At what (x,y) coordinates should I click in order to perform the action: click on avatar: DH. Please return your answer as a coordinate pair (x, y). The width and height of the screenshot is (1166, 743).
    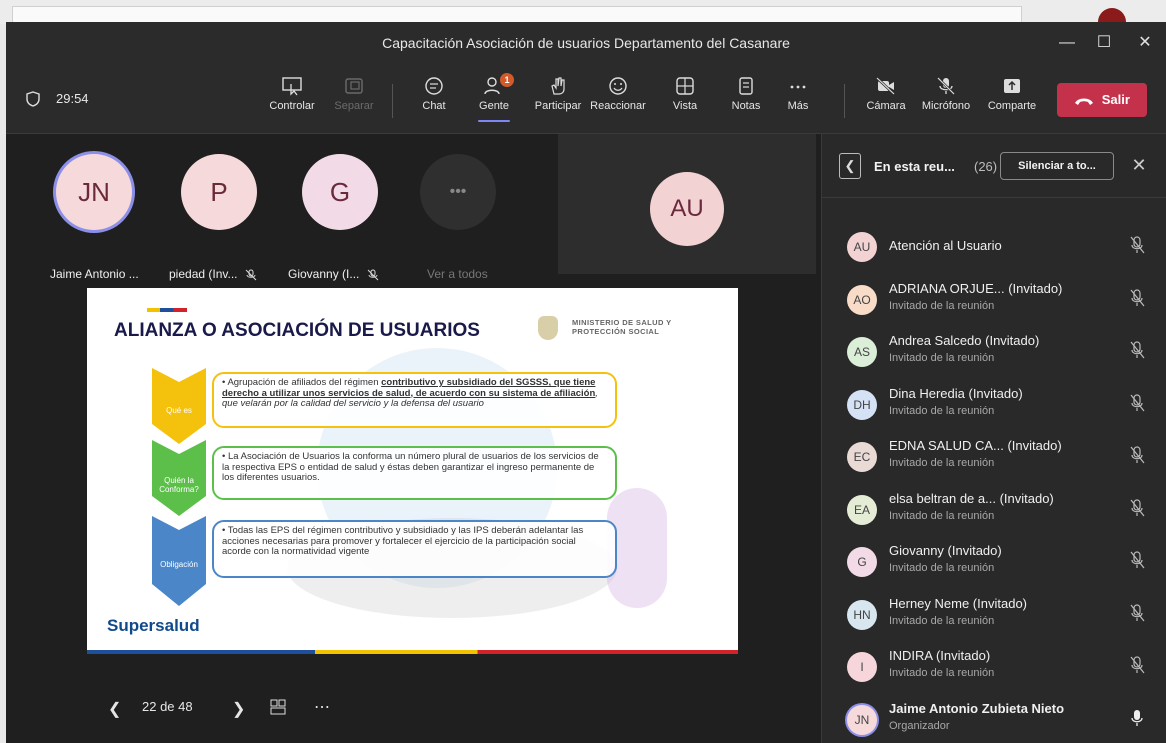
    Looking at the image, I should click on (862, 404).